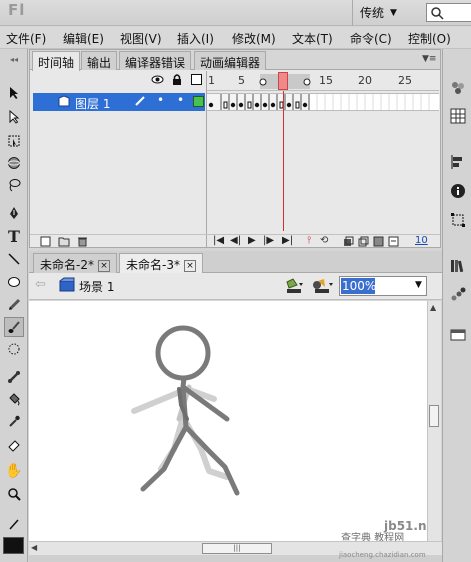 The height and width of the screenshot is (562, 471). What do you see at coordinates (287, 240) in the screenshot?
I see `go-to-last-frame-icon: ▶|` at bounding box center [287, 240].